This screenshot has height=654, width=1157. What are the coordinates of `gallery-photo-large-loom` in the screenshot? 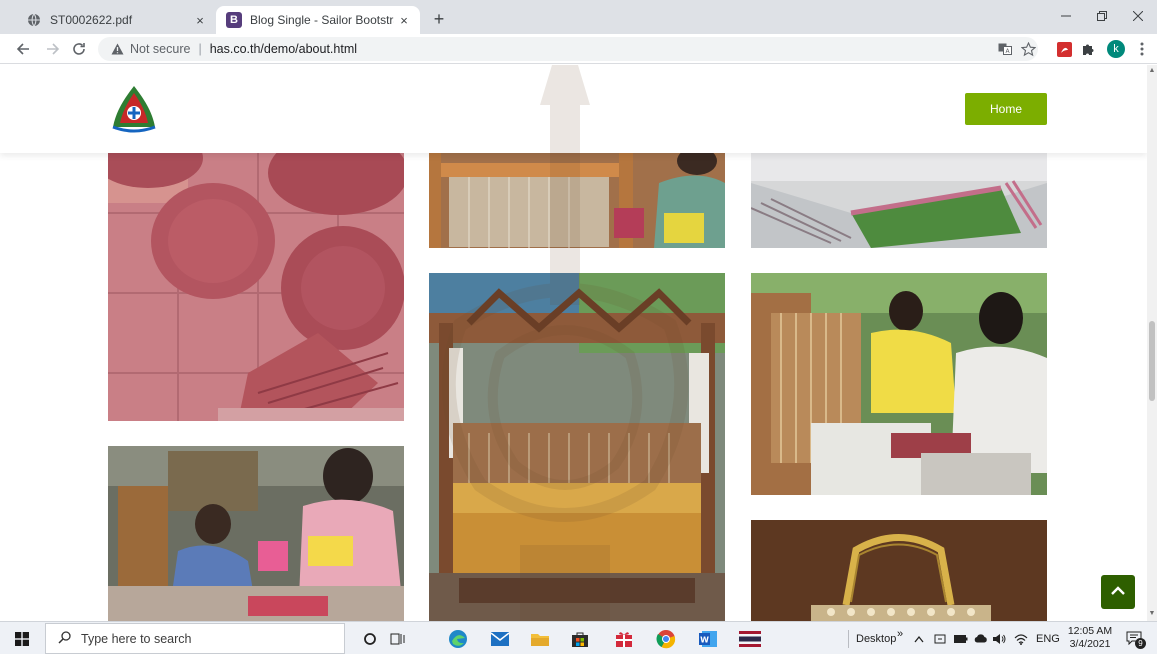 It's located at (577, 447).